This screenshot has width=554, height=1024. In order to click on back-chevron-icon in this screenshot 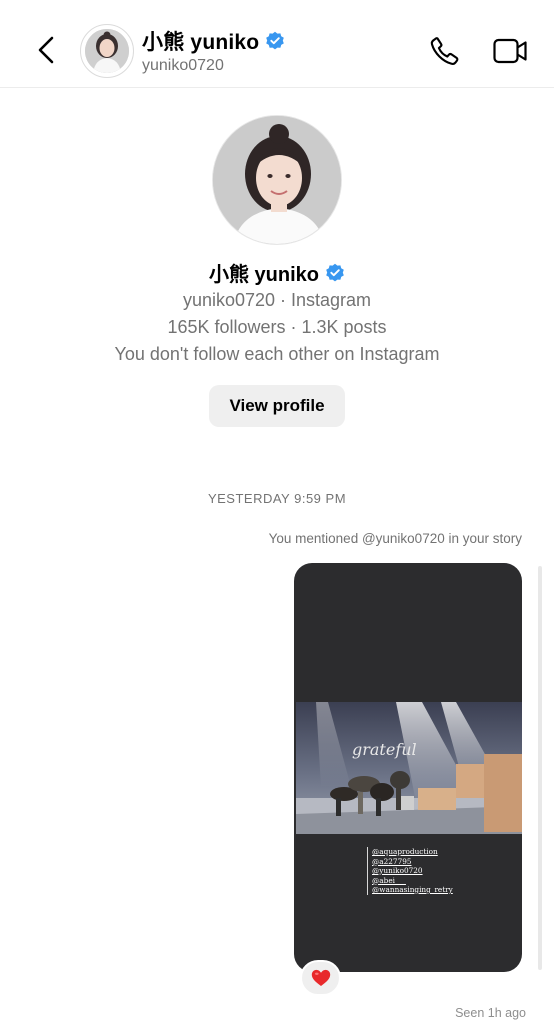, I will do `click(46, 50)`.